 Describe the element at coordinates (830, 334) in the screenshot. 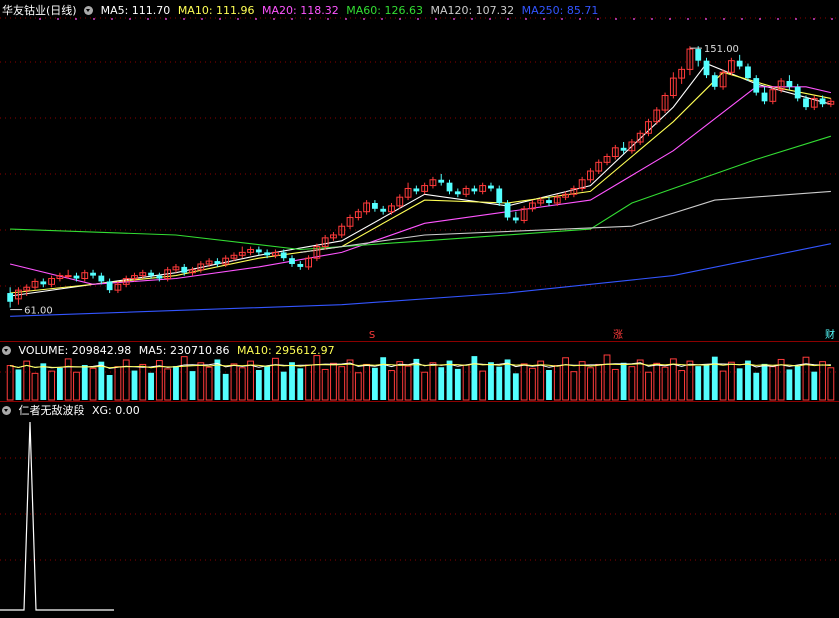

I see `event-marker: 财` at that location.